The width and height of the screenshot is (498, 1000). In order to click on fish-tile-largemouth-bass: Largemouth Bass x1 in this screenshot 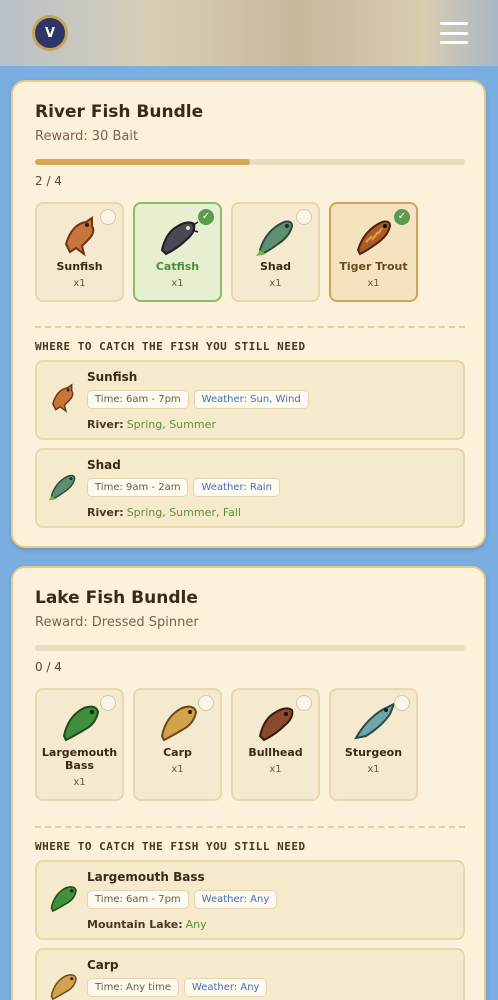, I will do `click(79, 744)`.